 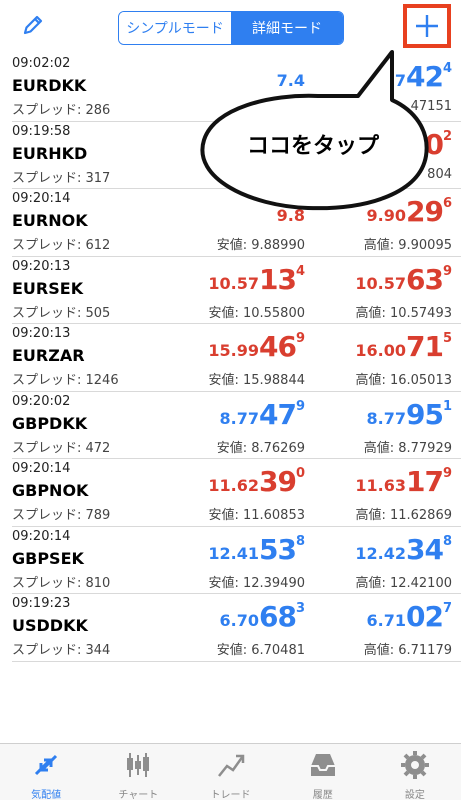 I want to click on ask-price: 02, so click(x=438, y=148).